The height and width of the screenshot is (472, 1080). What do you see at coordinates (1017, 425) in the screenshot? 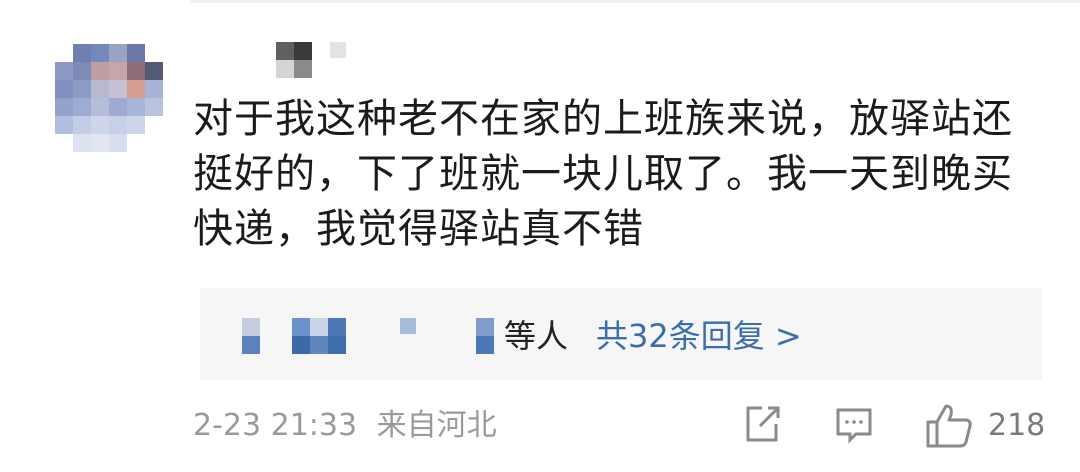
I see `like-count: 218` at bounding box center [1017, 425].